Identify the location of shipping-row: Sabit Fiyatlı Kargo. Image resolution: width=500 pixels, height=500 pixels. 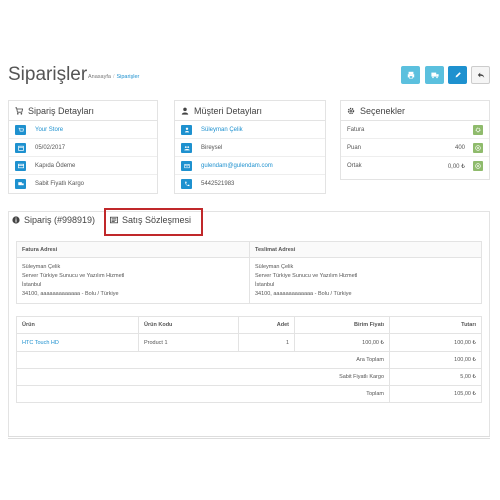
(83, 184).